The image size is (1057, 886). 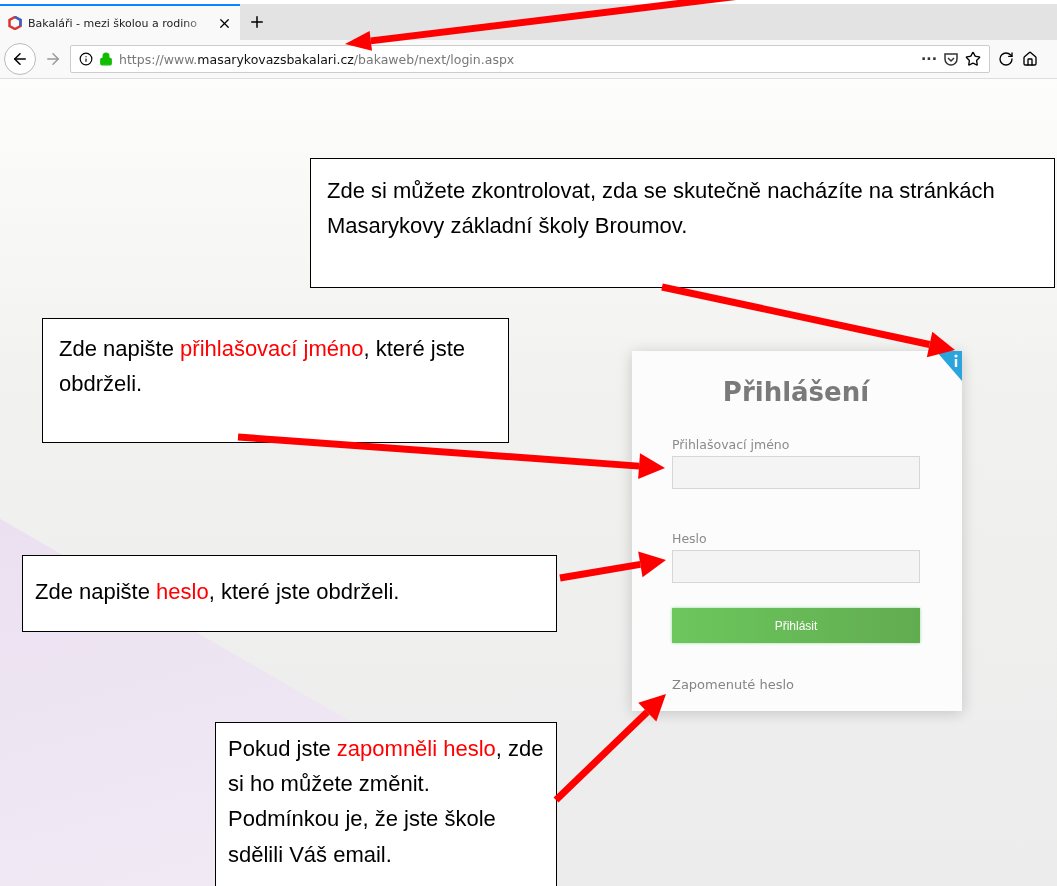 What do you see at coordinates (682, 223) in the screenshot?
I see `callout-note: Zde si můžete zkontrolovat, zda se skutečně nacházíte na stránkách Masarykovy základní školy Broumov.` at bounding box center [682, 223].